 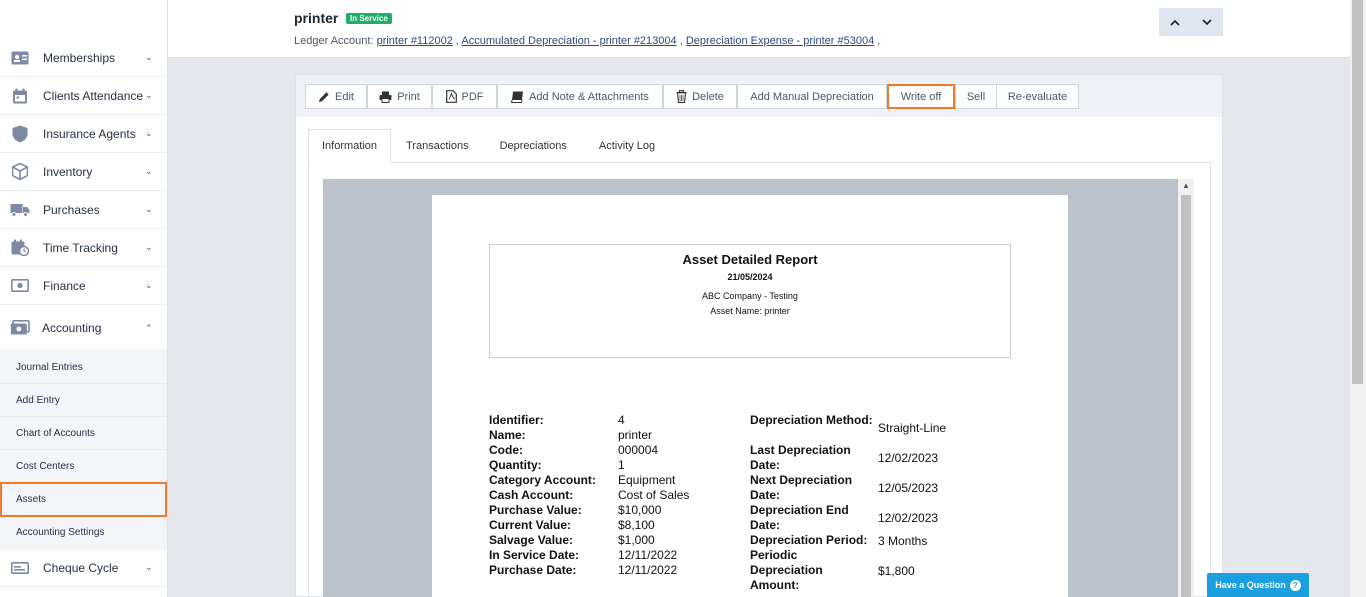 I want to click on report-asset-name: Asset Name: printer, so click(x=750, y=311).